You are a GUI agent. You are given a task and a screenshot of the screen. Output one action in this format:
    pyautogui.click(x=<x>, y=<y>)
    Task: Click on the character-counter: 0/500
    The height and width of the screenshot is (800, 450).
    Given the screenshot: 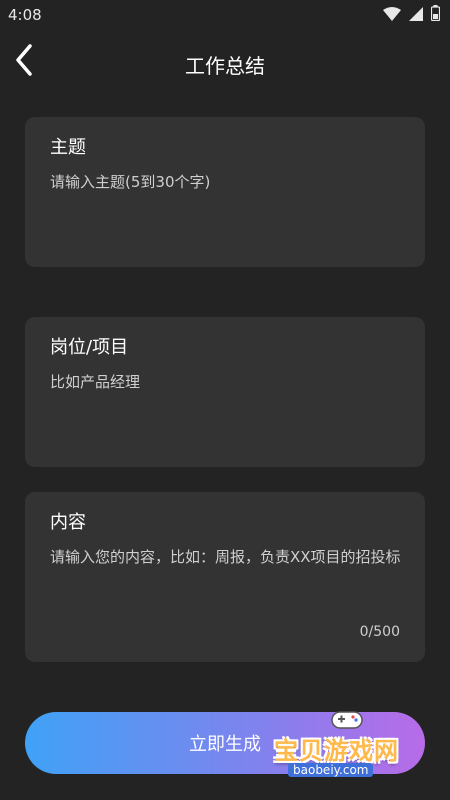 What is the action you would take?
    pyautogui.click(x=379, y=632)
    